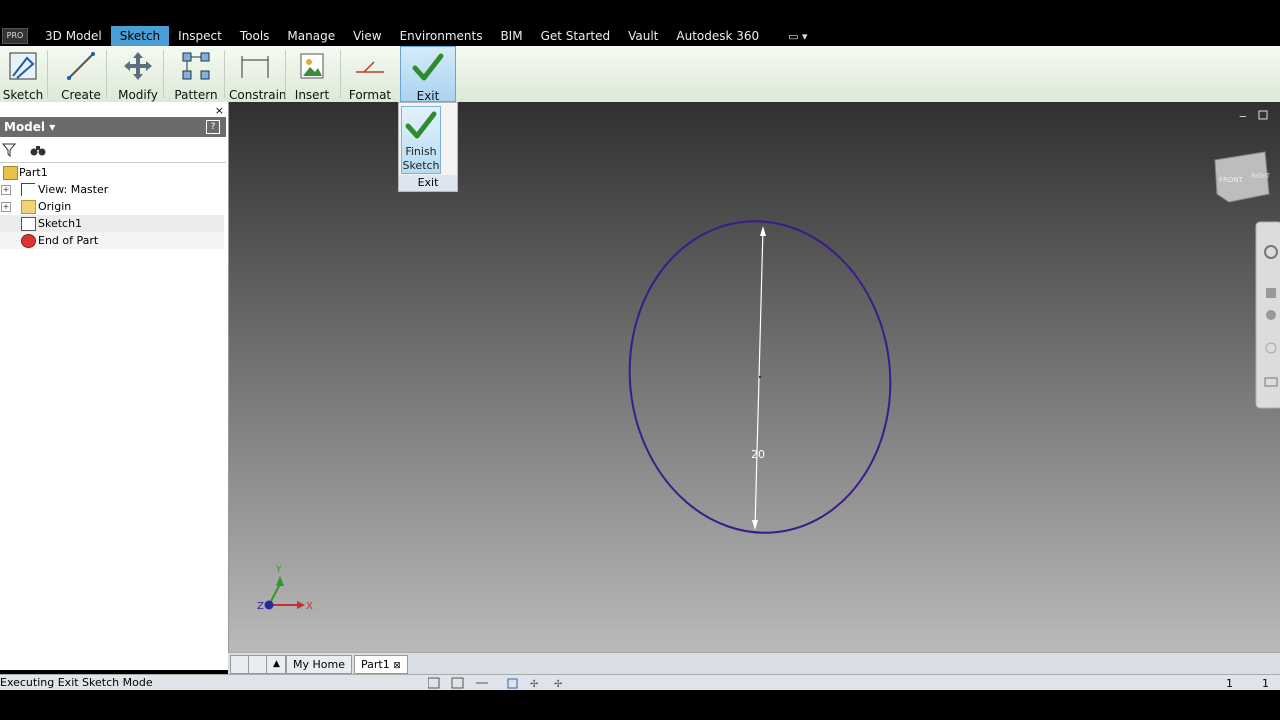 The height and width of the screenshot is (720, 1280). What do you see at coordinates (1265, 683) in the screenshot?
I see `page-count-b: 1` at bounding box center [1265, 683].